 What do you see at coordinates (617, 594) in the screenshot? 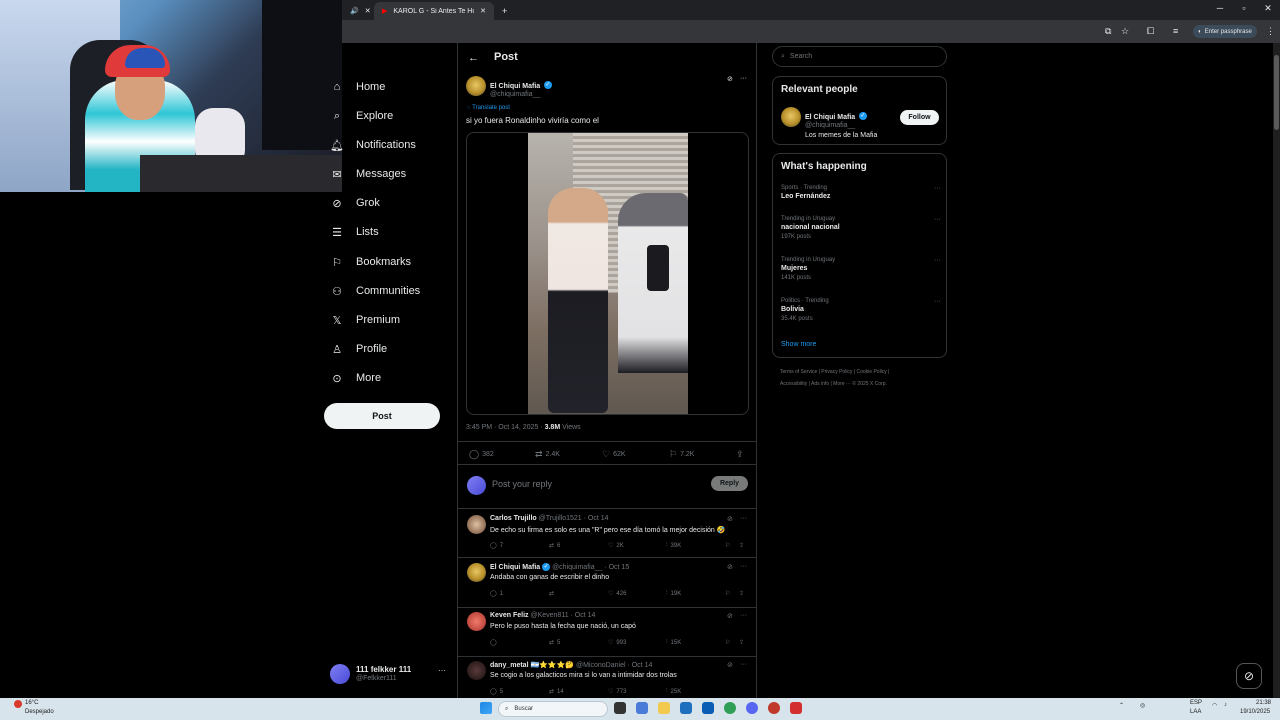
I see `like-action: ♡ 426` at bounding box center [617, 594].